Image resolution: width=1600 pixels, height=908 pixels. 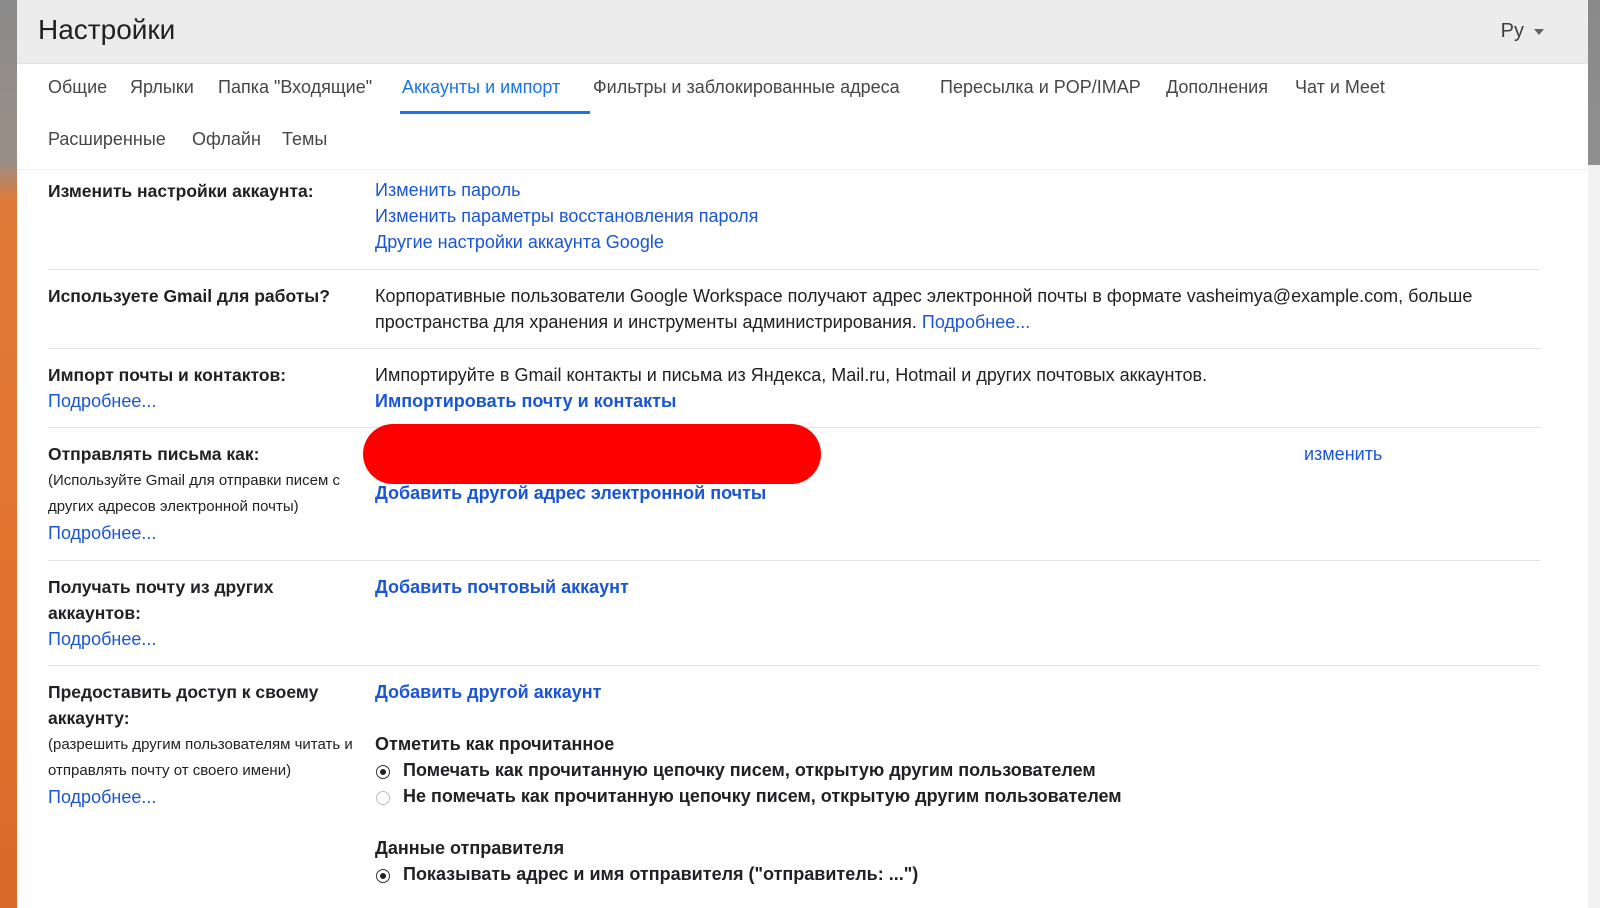 What do you see at coordinates (94, 613) in the screenshot?
I see `check-mail-label-line2: аккаунтов:` at bounding box center [94, 613].